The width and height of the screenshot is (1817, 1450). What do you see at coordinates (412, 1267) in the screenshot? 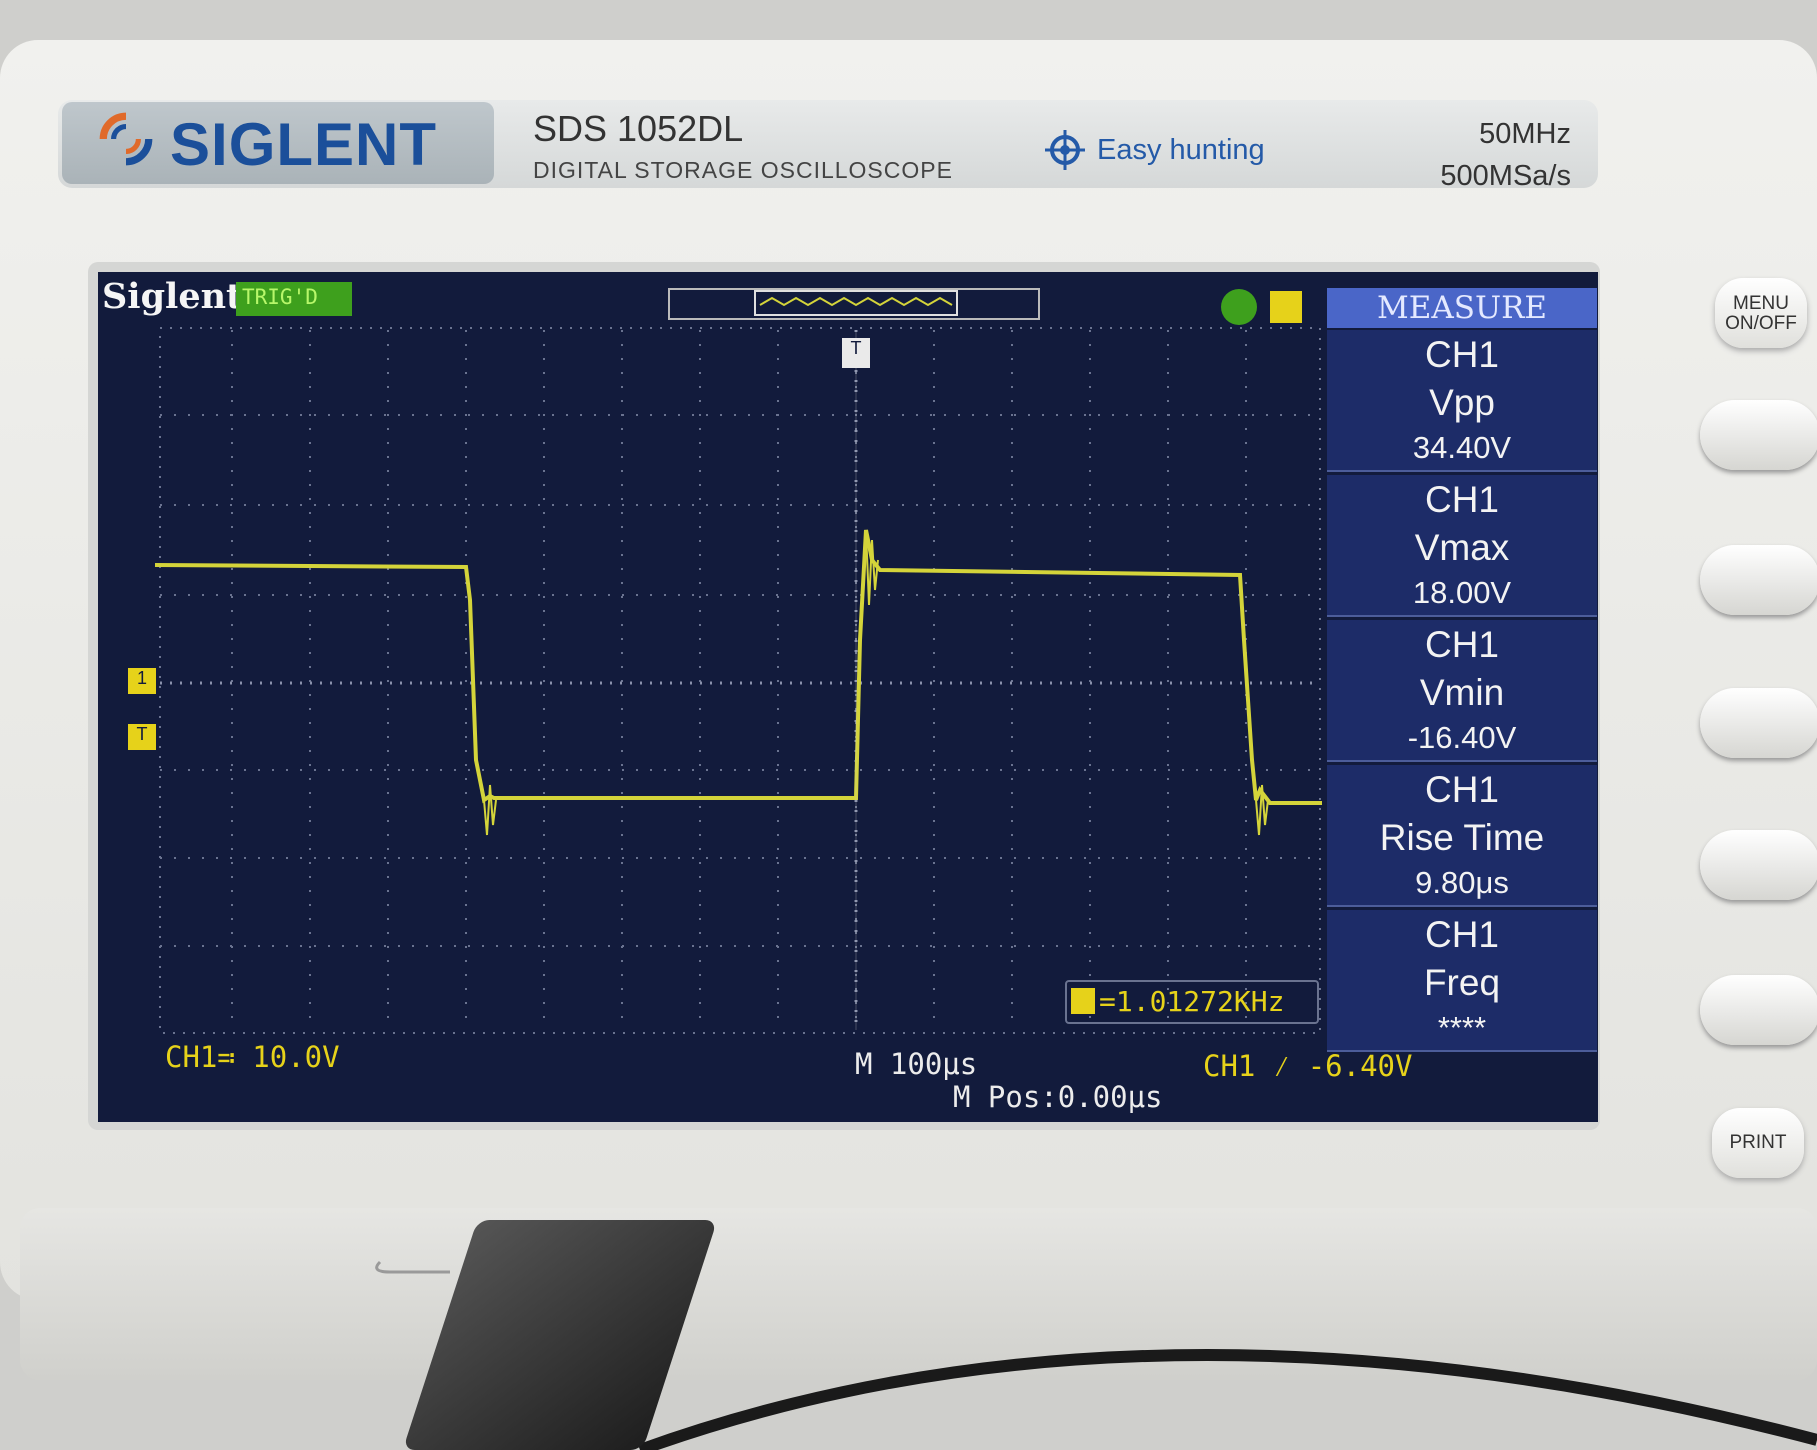
I see `usb-symbol-icon` at bounding box center [412, 1267].